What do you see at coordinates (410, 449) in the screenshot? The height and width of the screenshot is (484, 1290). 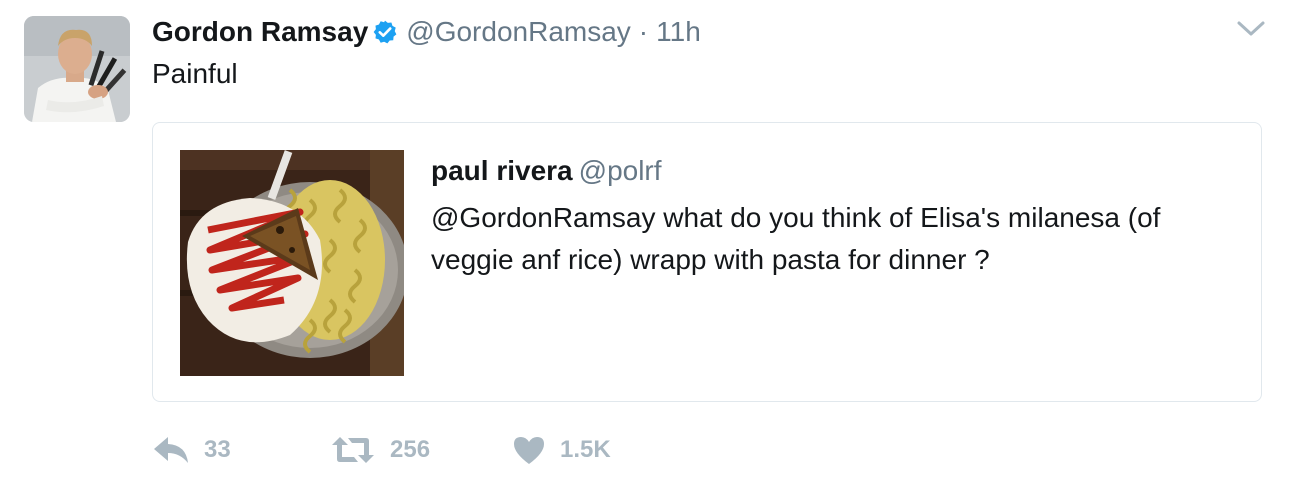 I see `retweet-count: 256` at bounding box center [410, 449].